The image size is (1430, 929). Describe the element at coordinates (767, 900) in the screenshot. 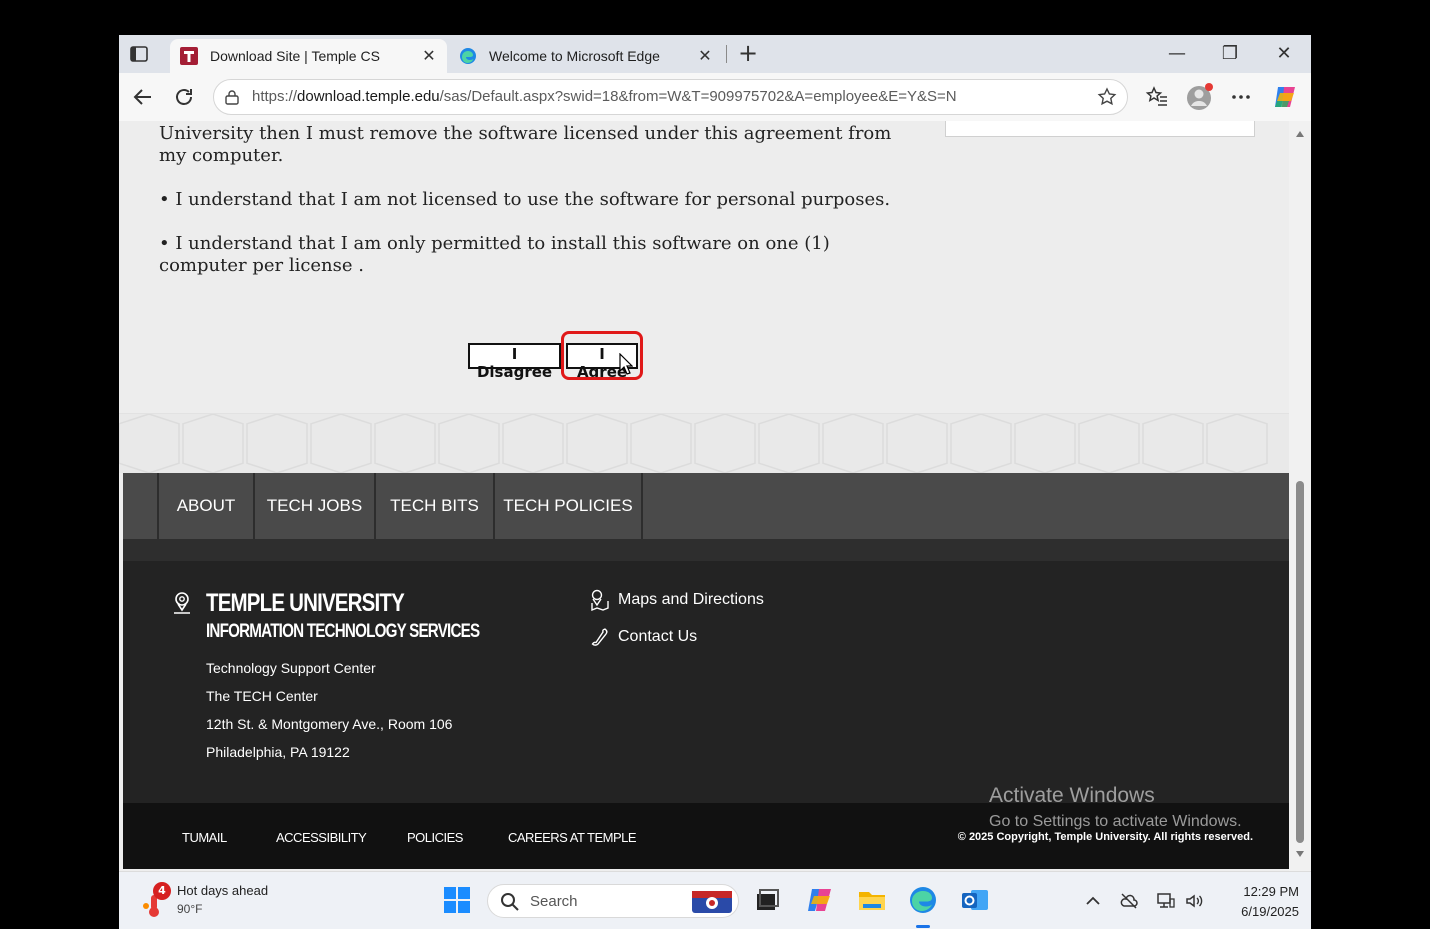

I see `task-view-icon` at that location.